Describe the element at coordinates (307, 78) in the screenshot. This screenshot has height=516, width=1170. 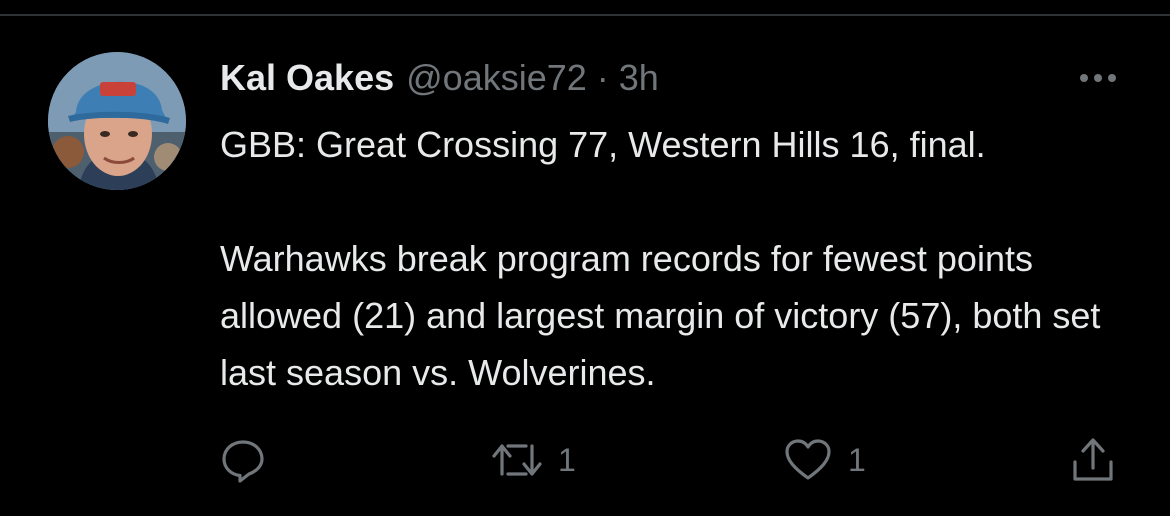
I see `author-display-name: Kal Oakes` at that location.